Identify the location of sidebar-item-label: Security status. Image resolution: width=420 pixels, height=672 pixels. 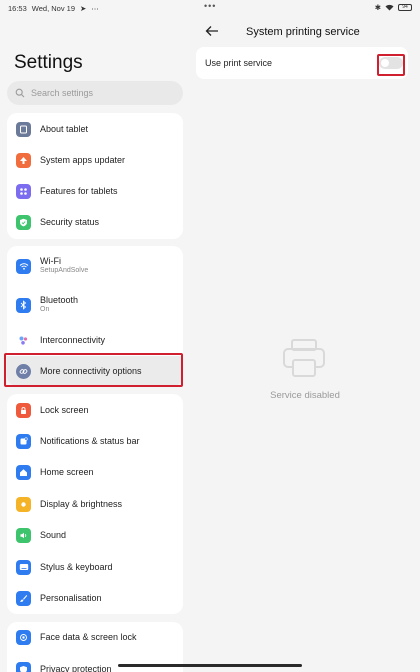
(70, 222).